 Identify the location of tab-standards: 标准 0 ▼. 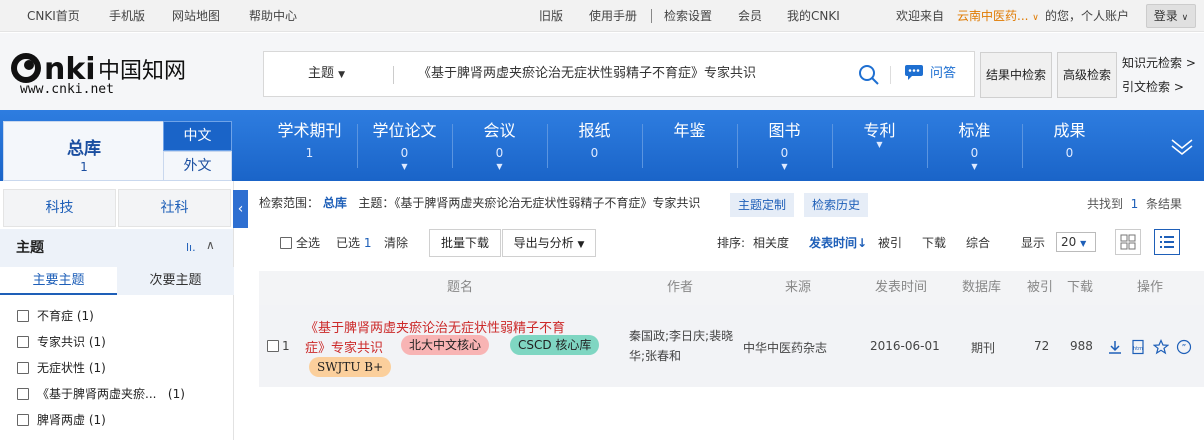
(974, 145).